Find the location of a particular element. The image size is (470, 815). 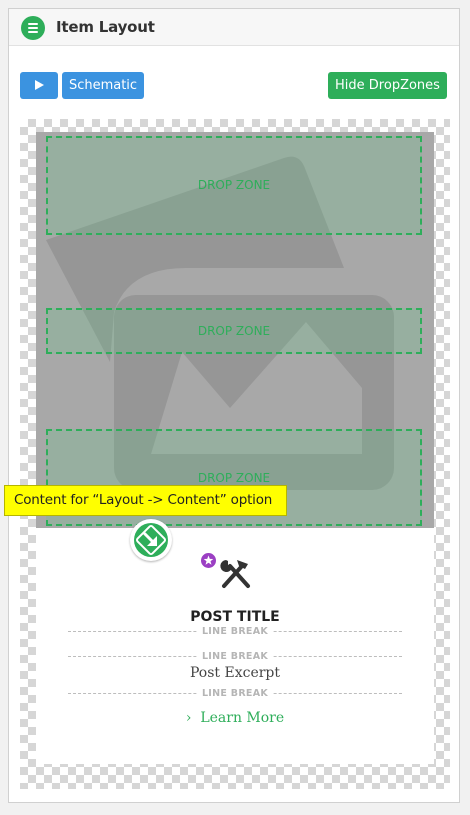

line-break-2: LINE BREAK is located at coordinates (235, 657).